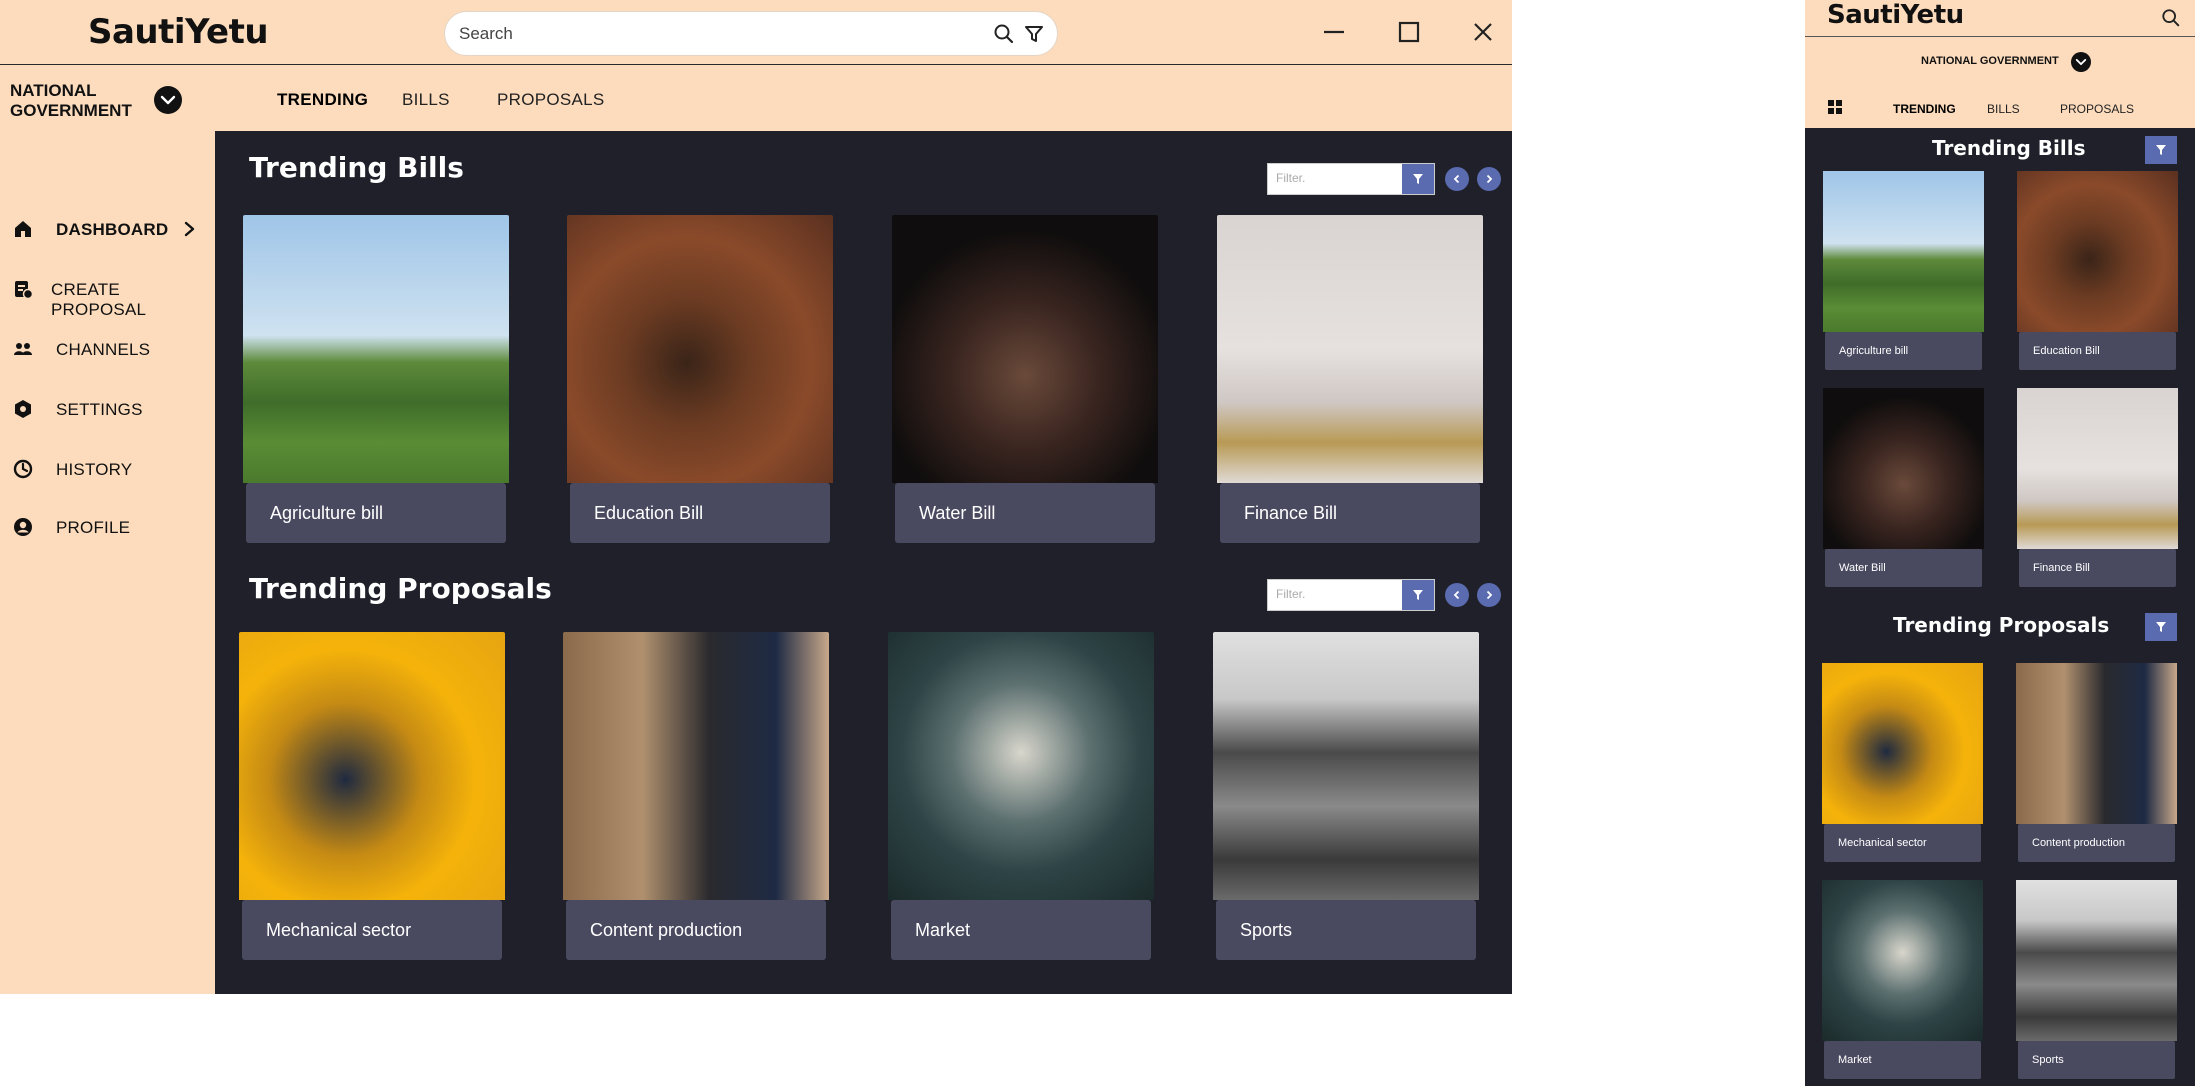  I want to click on bills-prev-button, so click(1457, 179).